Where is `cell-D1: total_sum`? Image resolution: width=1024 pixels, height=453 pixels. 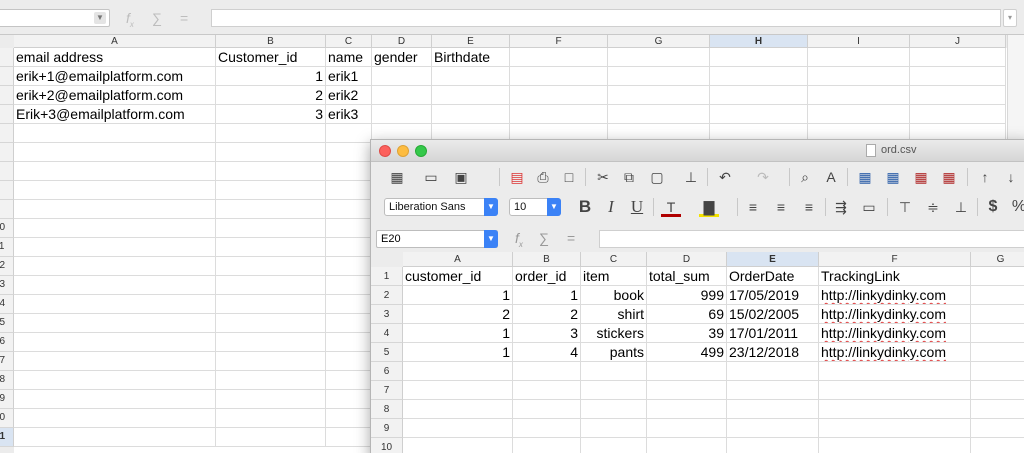 cell-D1: total_sum is located at coordinates (687, 276).